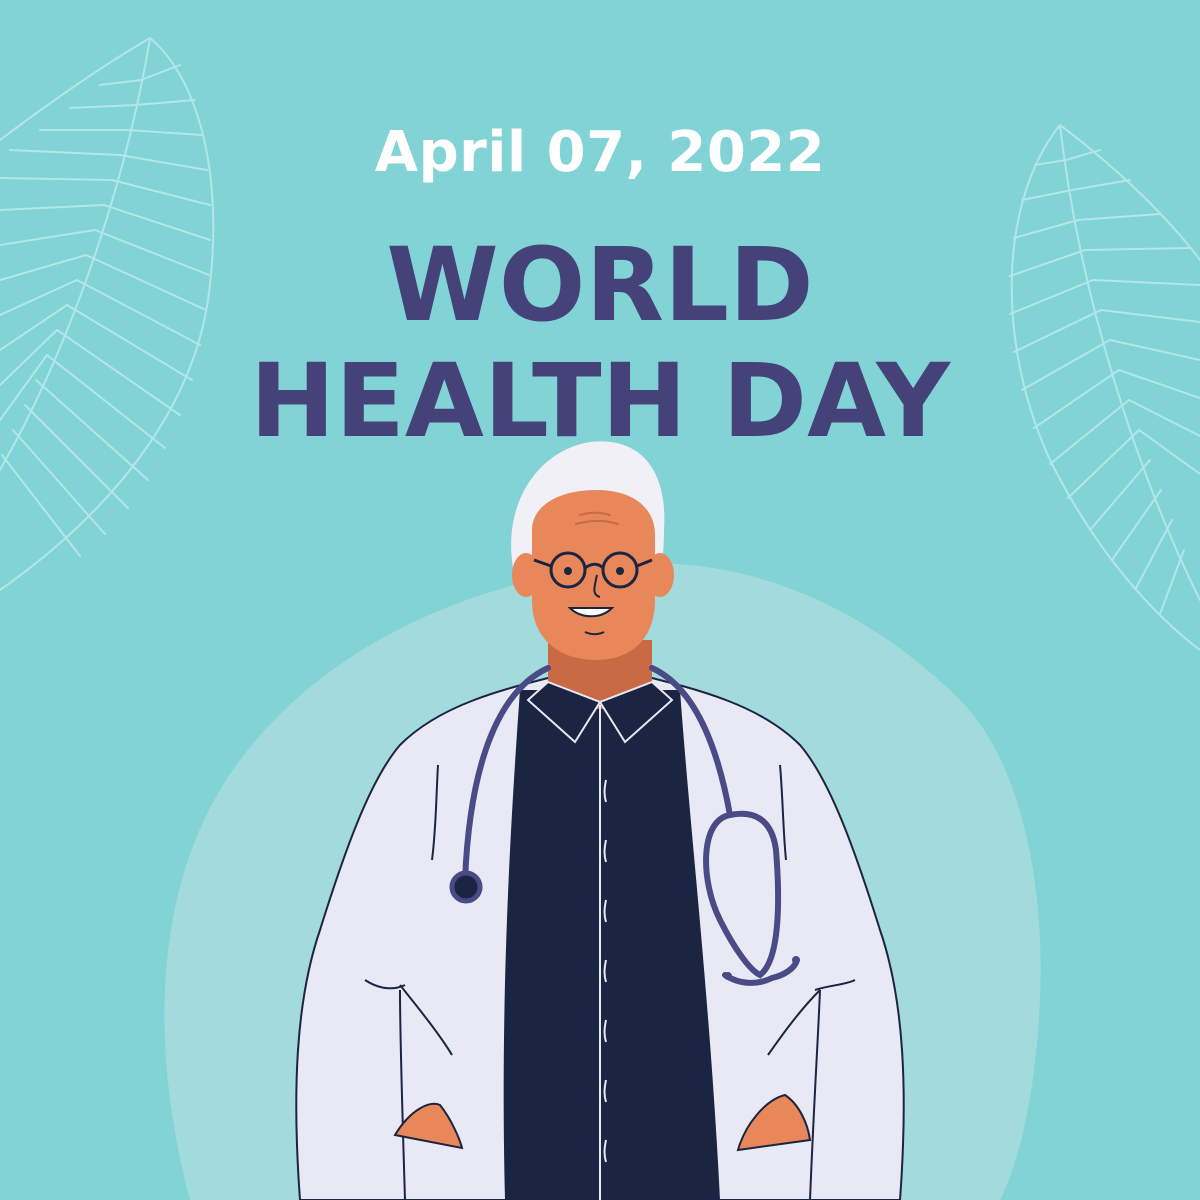 This screenshot has height=1200, width=1200. What do you see at coordinates (600, 285) in the screenshot?
I see `title-line-1: WORLD` at bounding box center [600, 285].